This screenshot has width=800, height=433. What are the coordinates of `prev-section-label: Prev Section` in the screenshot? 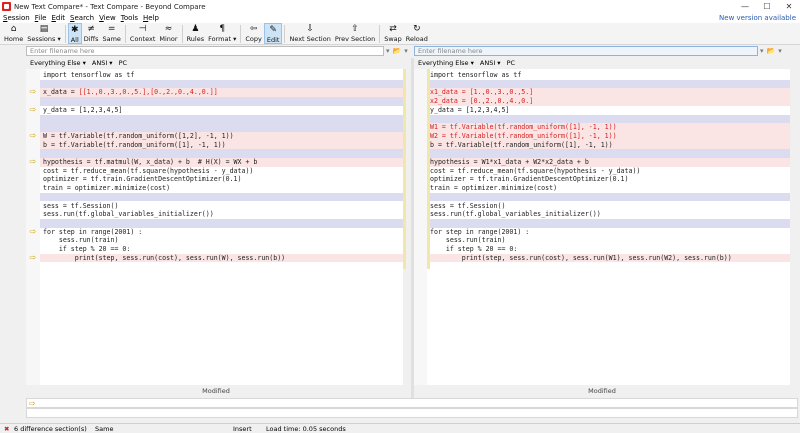 It's located at (355, 39).